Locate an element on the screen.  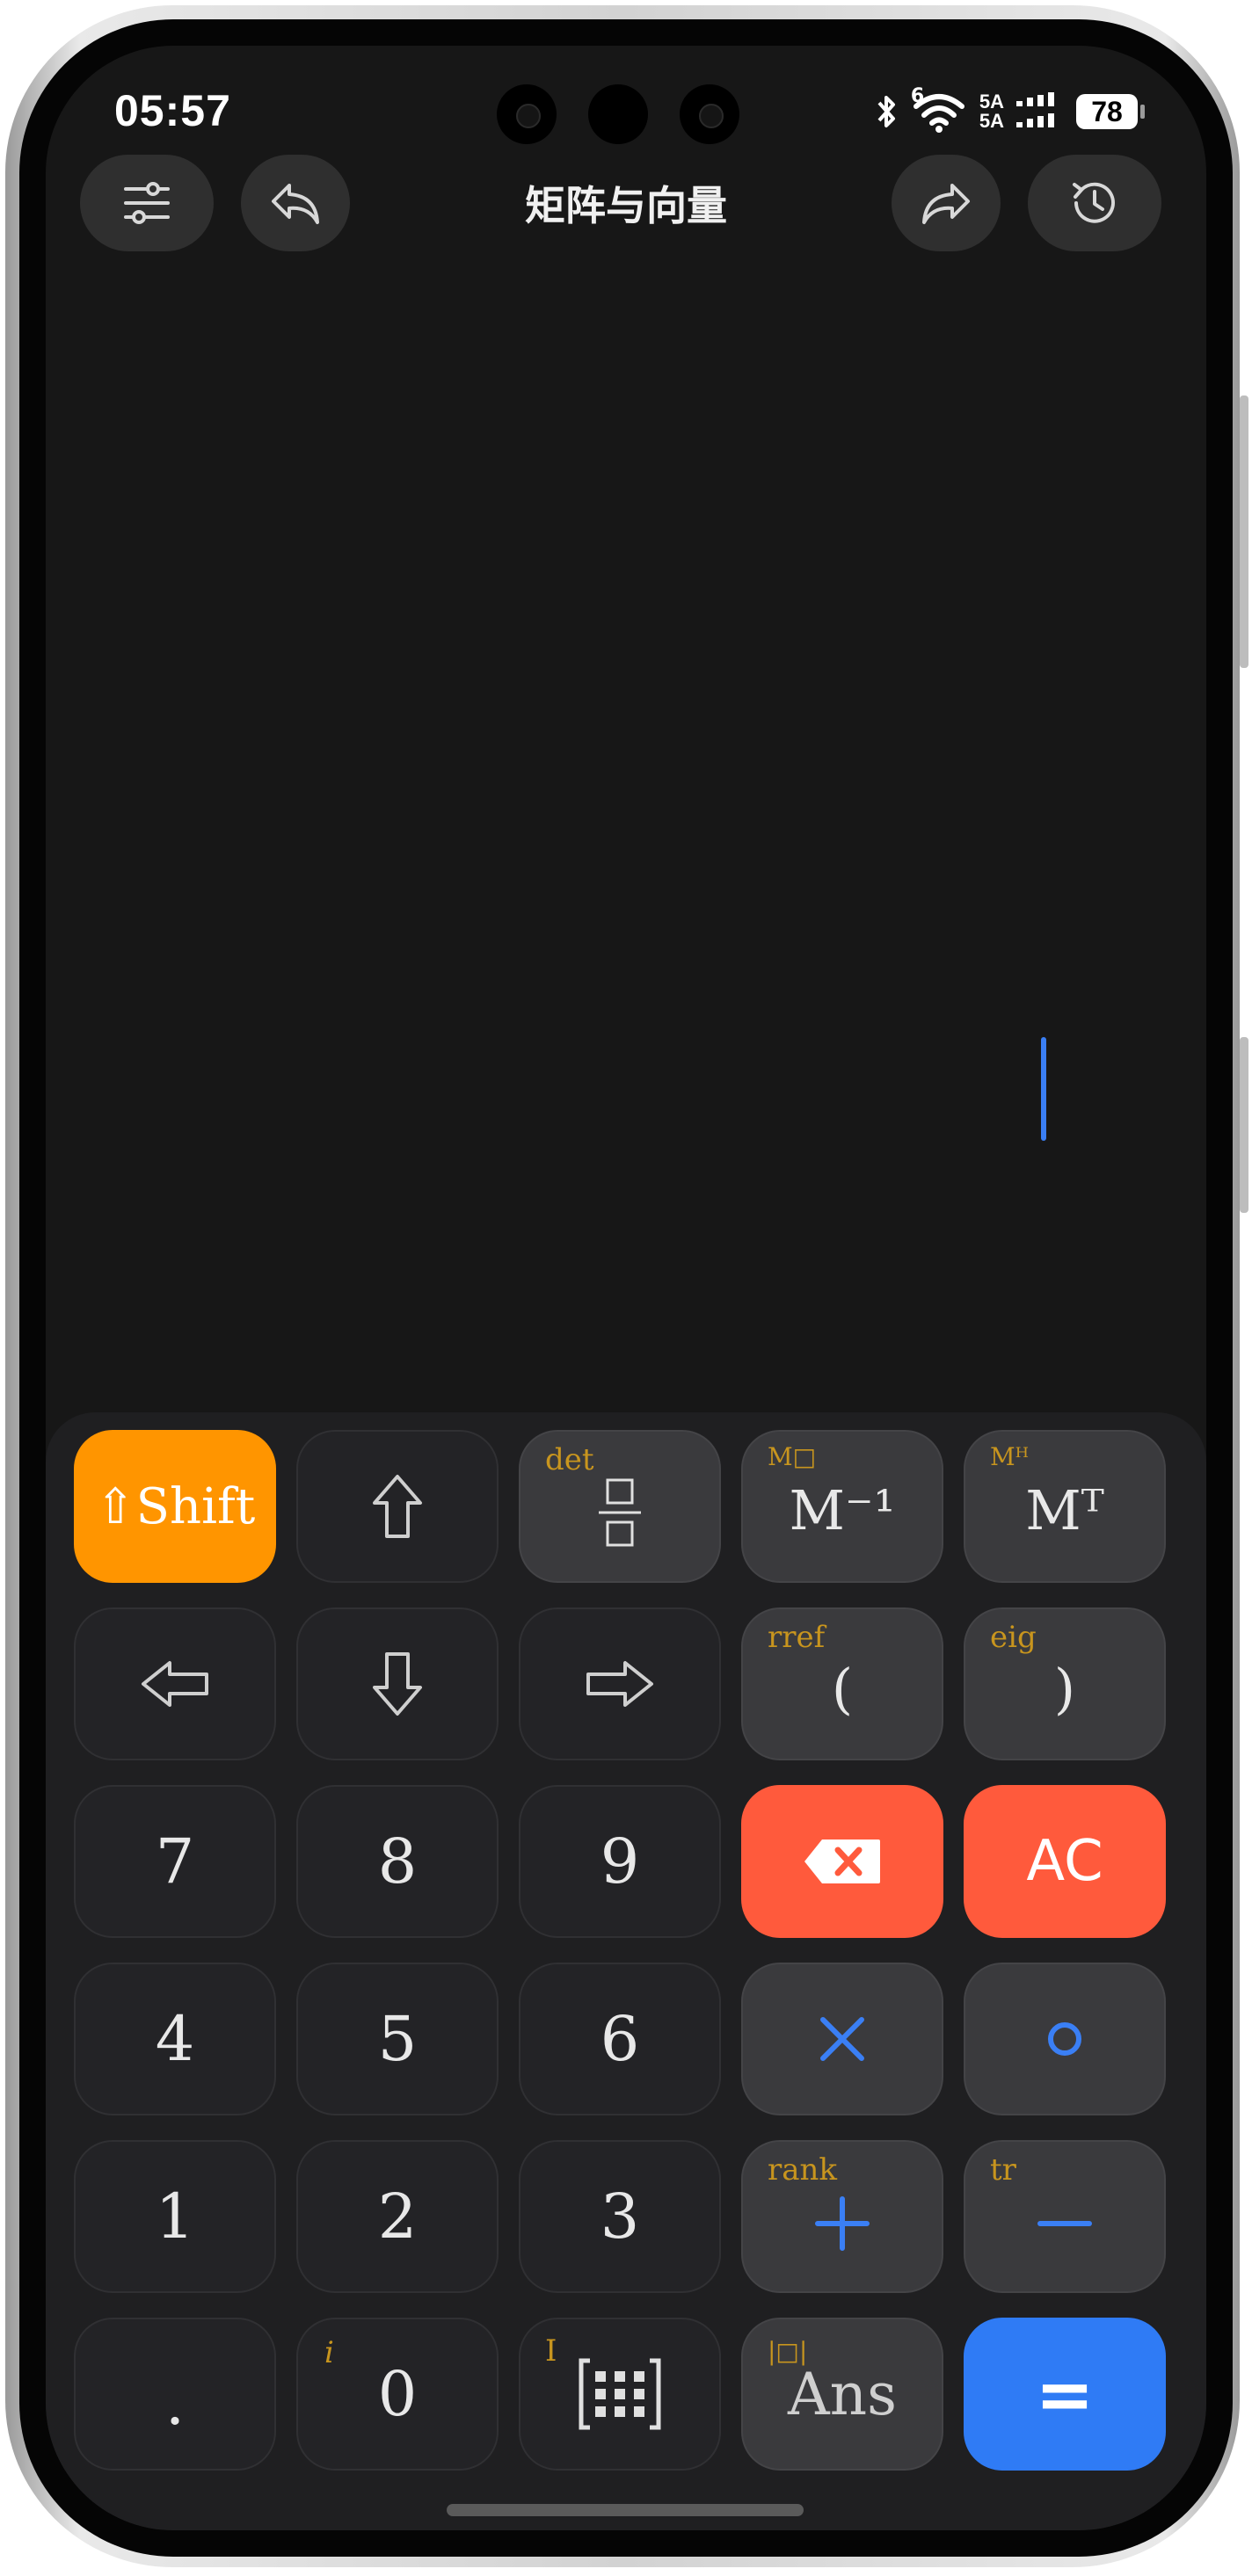
history-icon is located at coordinates (1094, 202).